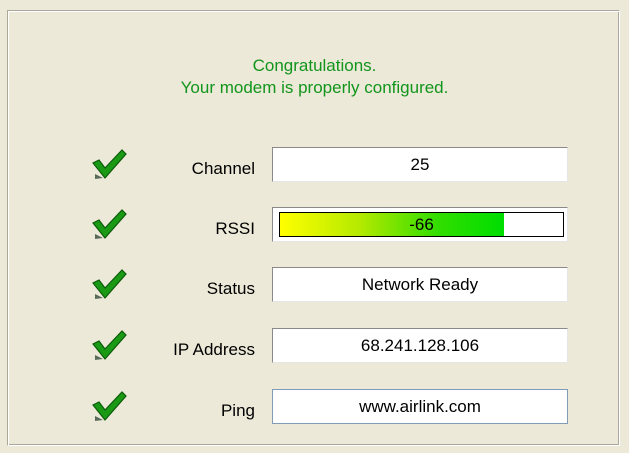 This screenshot has width=629, height=453. Describe the element at coordinates (214, 349) in the screenshot. I see `ip-address-label: IP Address` at that location.